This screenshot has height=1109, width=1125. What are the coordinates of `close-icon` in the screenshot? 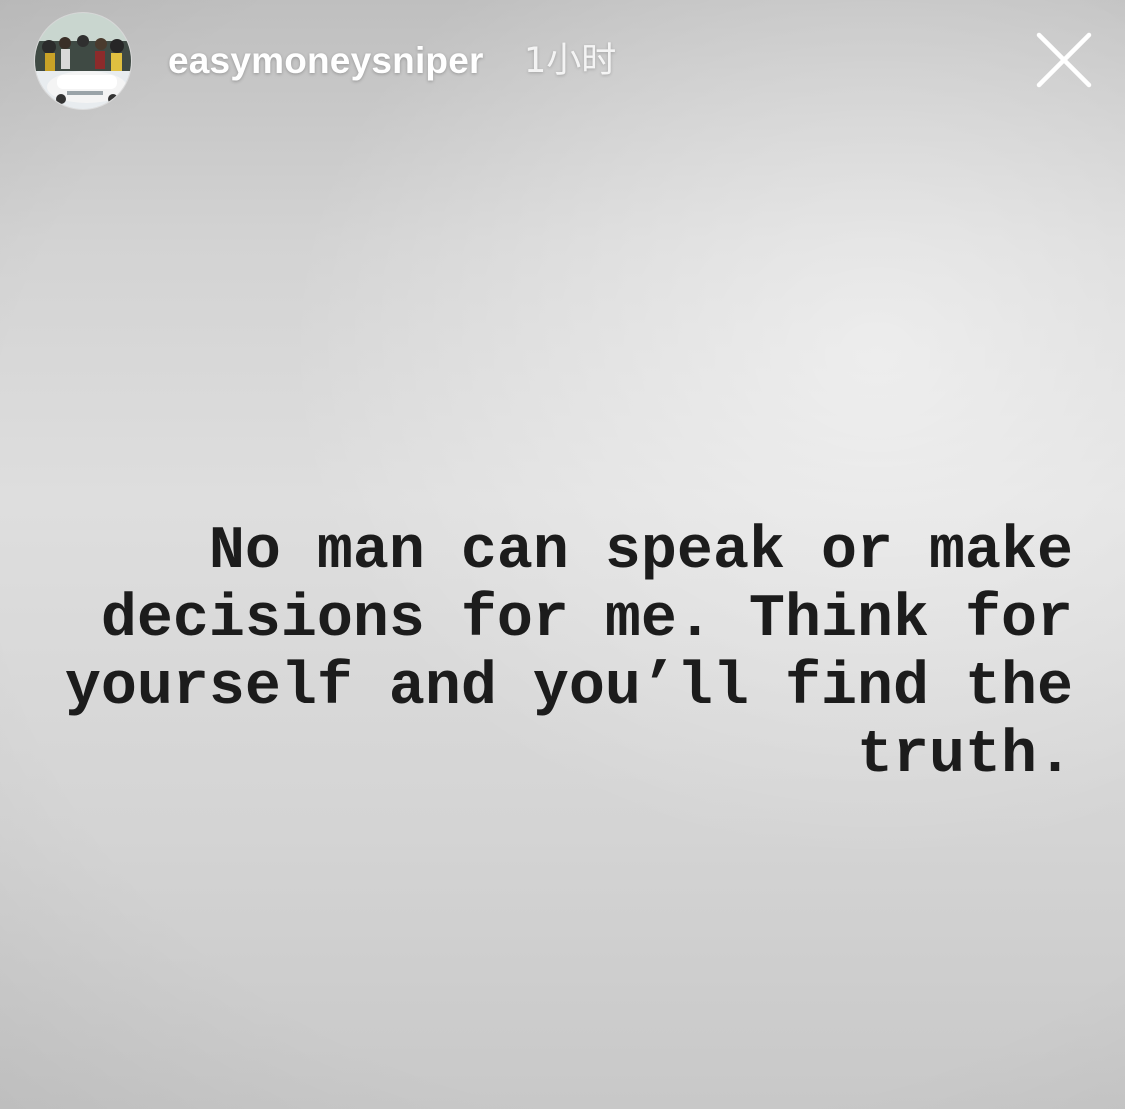 It's located at (1064, 60).